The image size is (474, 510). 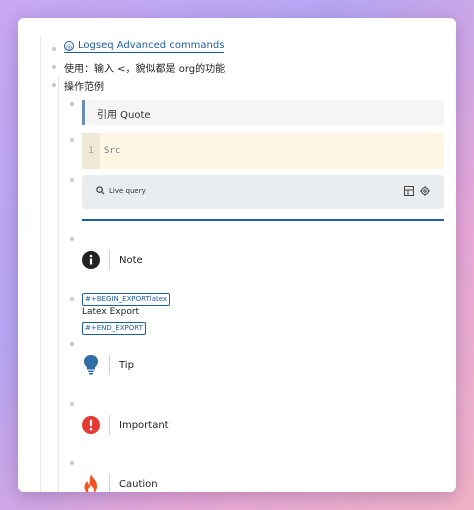 I want to click on code-line-number: 1, so click(x=91, y=151).